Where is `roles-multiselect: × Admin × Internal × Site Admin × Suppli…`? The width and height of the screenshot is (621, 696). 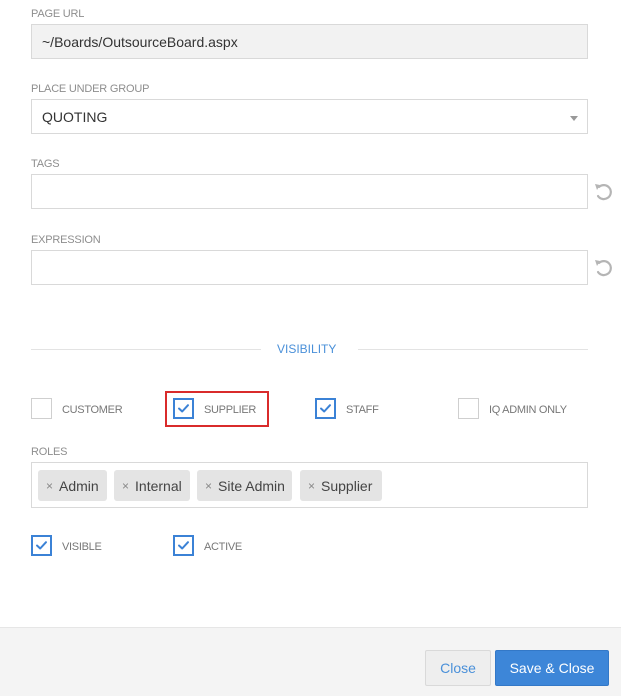
roles-multiselect: × Admin × Internal × Site Admin × Suppli… is located at coordinates (309, 485).